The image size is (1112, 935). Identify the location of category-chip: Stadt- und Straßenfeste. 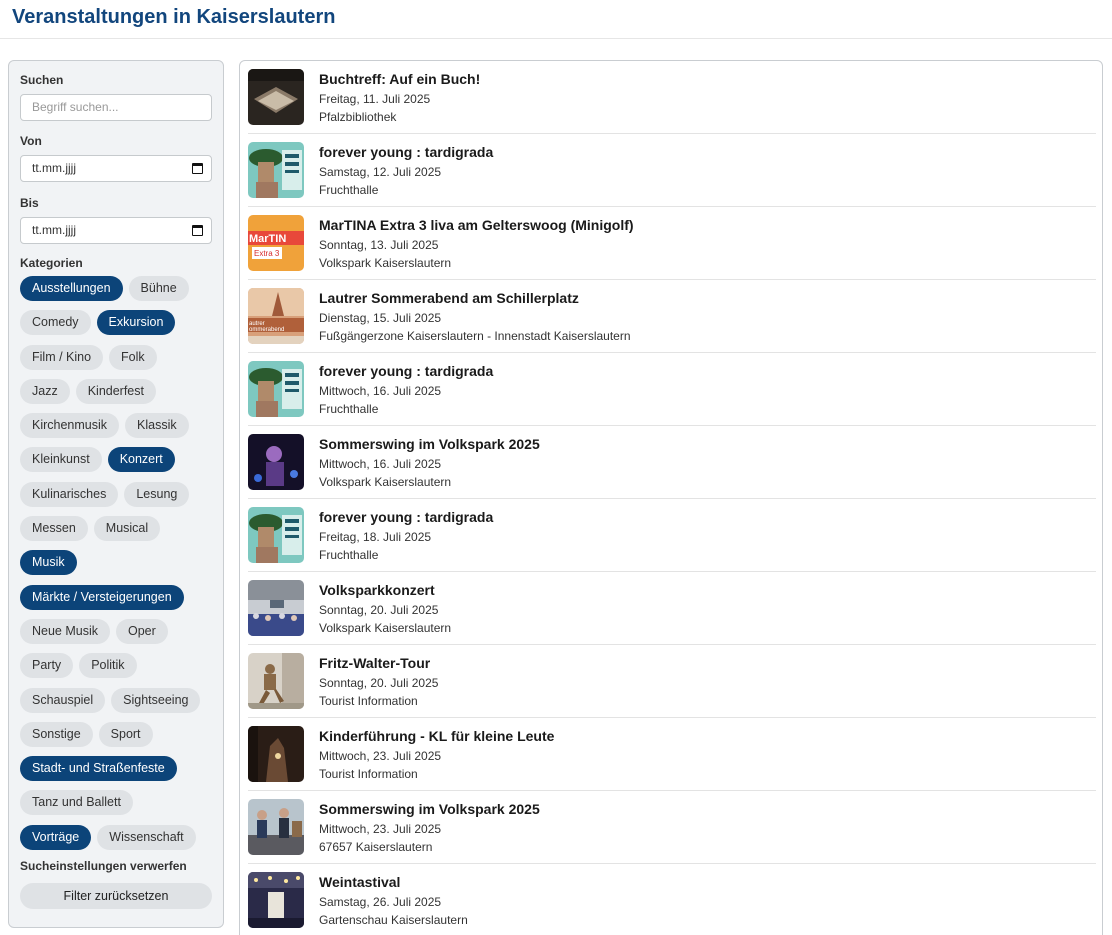
(98, 769).